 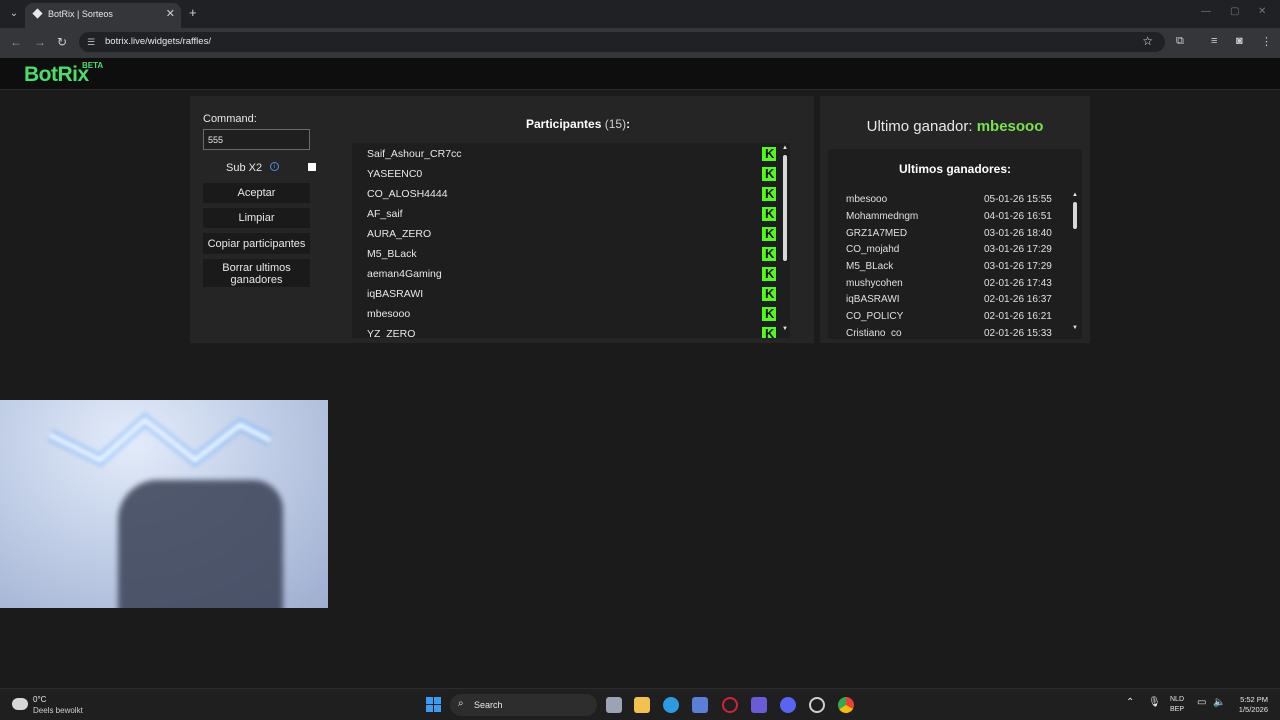 What do you see at coordinates (16, 42) in the screenshot?
I see `back-arrow-icon: ←` at bounding box center [16, 42].